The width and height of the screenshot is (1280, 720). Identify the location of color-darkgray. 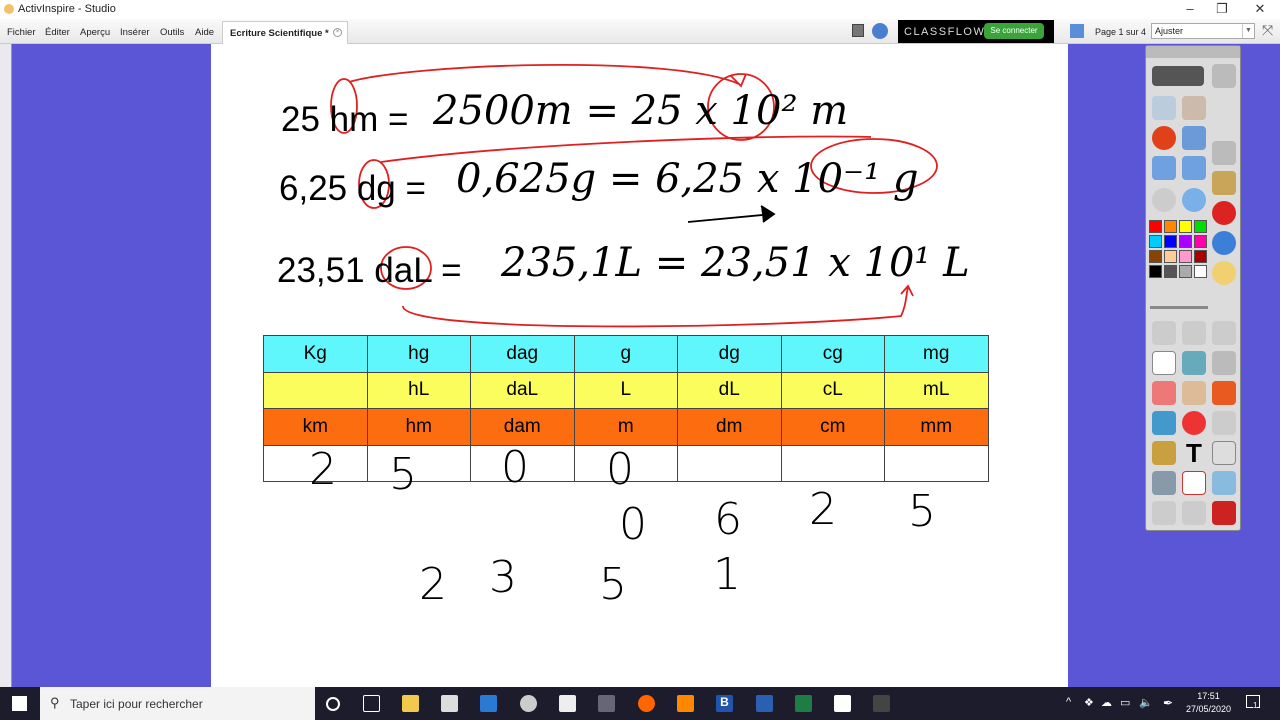
(1170, 271).